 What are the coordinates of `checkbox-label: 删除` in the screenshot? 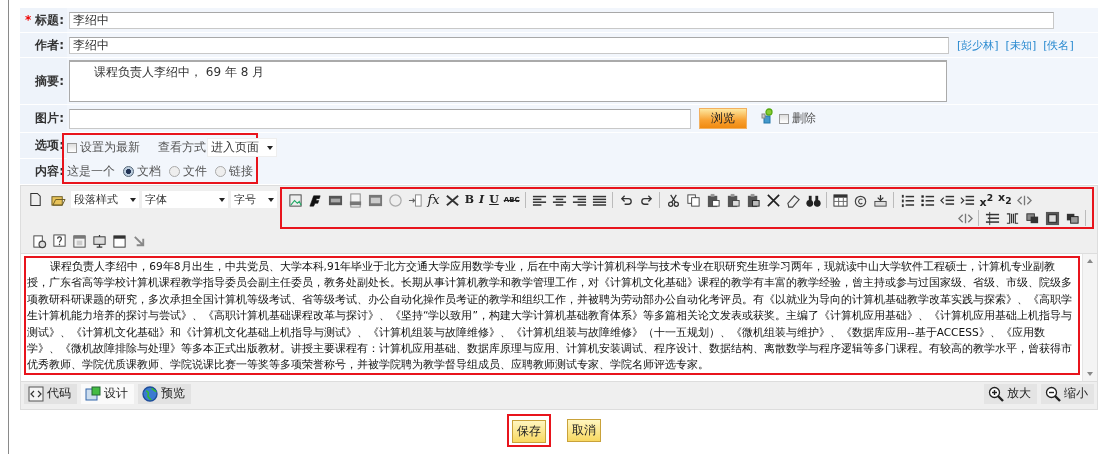 It's located at (804, 118).